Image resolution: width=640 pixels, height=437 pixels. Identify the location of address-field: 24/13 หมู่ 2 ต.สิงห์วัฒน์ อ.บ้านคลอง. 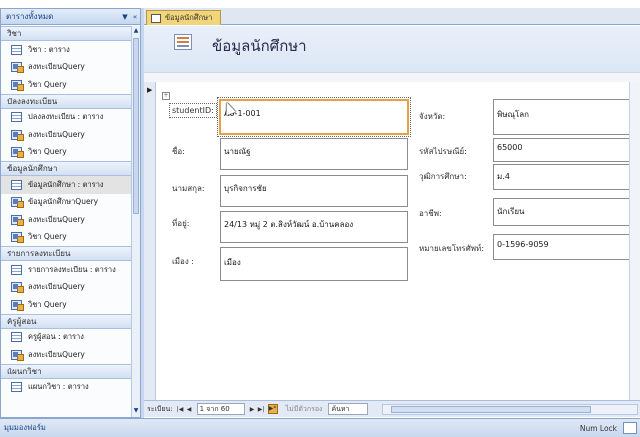
(314, 227).